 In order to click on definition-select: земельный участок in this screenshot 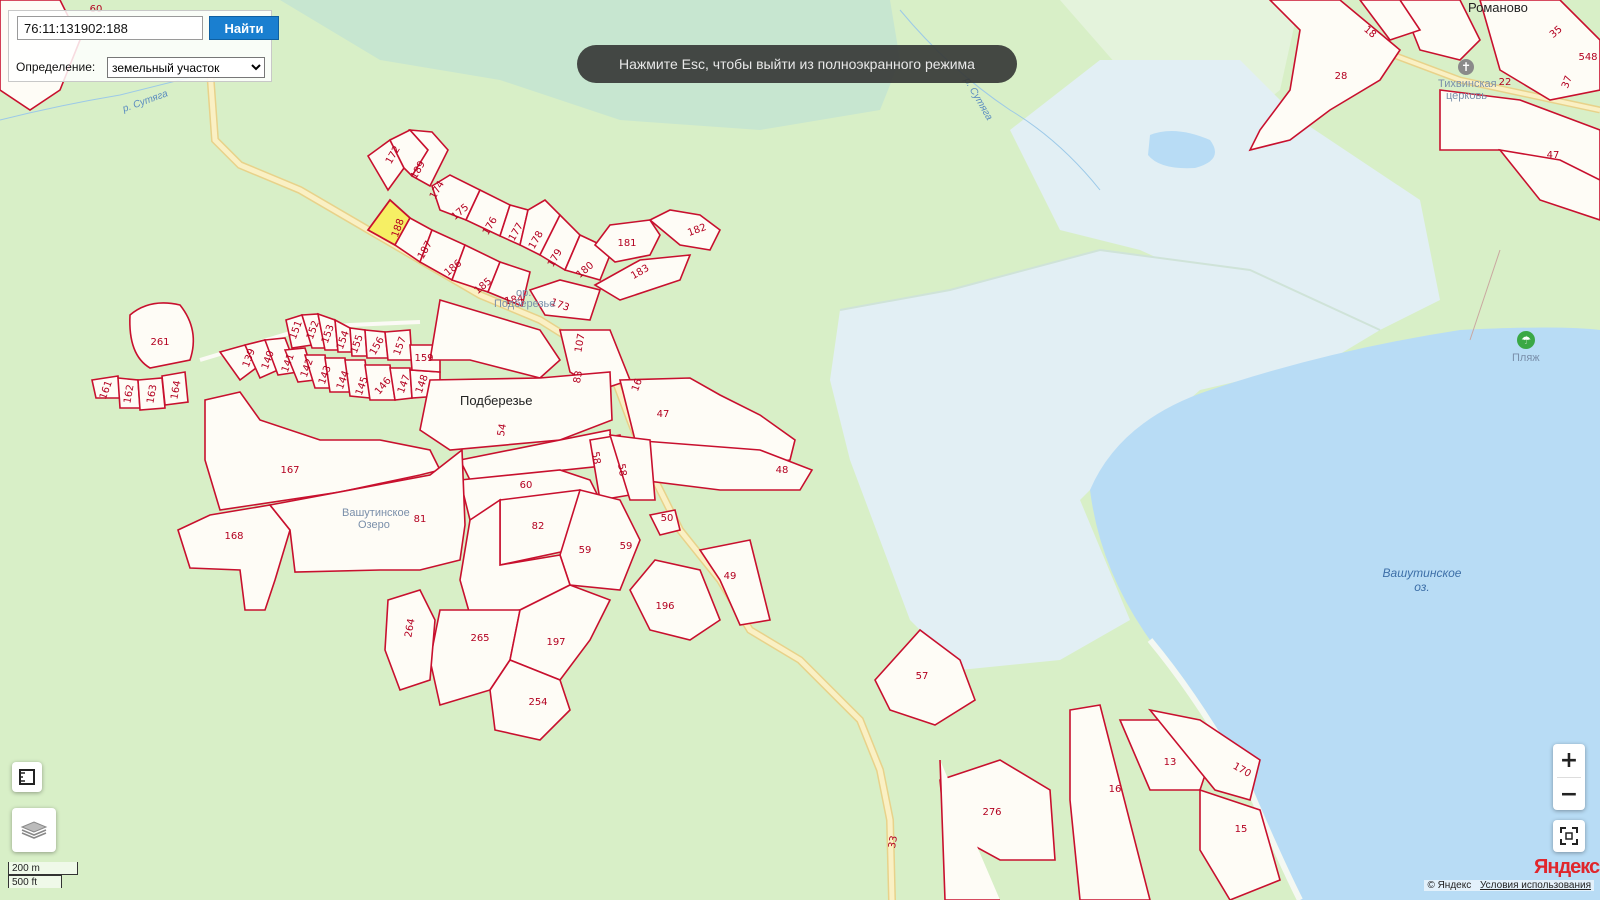, I will do `click(186, 67)`.